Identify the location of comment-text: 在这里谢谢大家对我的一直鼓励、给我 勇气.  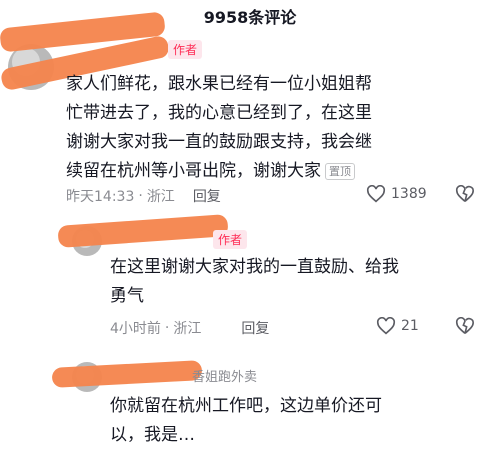
(300, 282).